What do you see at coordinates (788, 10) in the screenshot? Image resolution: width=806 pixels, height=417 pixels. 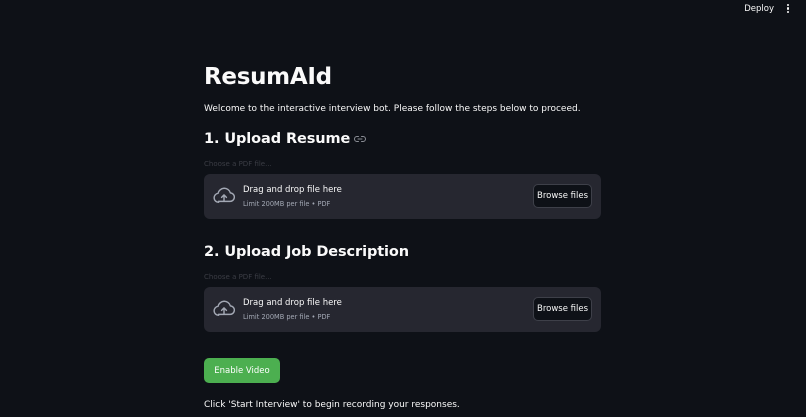 I see `kebab-menu-icon` at bounding box center [788, 10].